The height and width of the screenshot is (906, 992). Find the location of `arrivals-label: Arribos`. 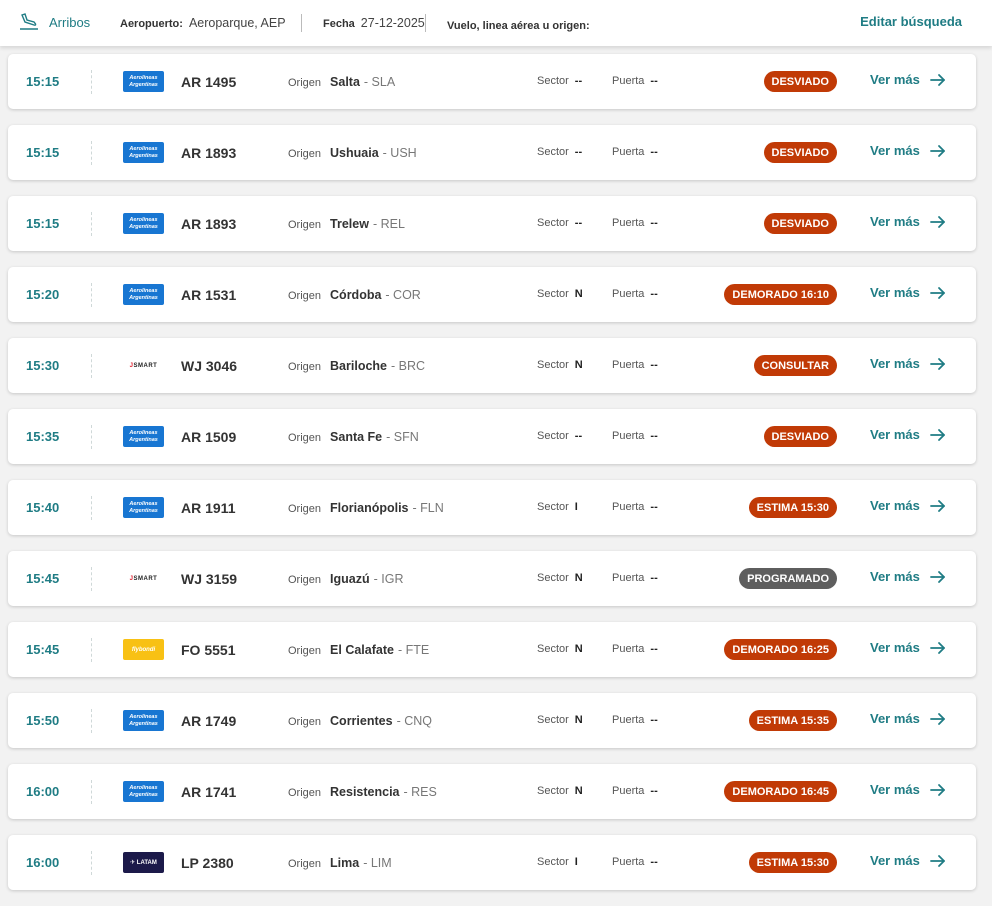

arrivals-label: Arribos is located at coordinates (70, 22).